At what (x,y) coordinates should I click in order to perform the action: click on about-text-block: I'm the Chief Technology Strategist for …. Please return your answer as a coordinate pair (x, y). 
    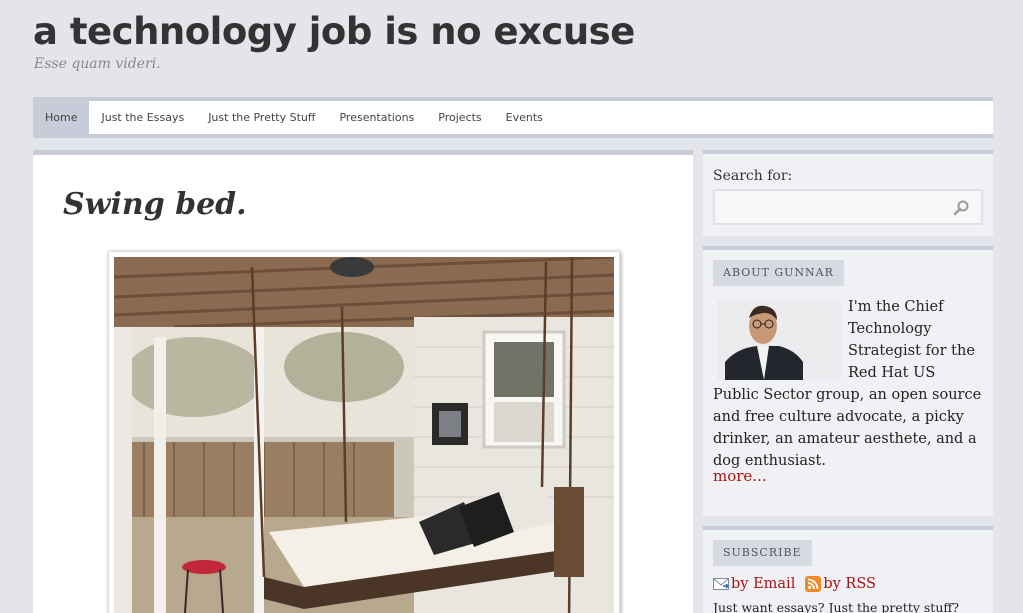
    Looking at the image, I should click on (849, 384).